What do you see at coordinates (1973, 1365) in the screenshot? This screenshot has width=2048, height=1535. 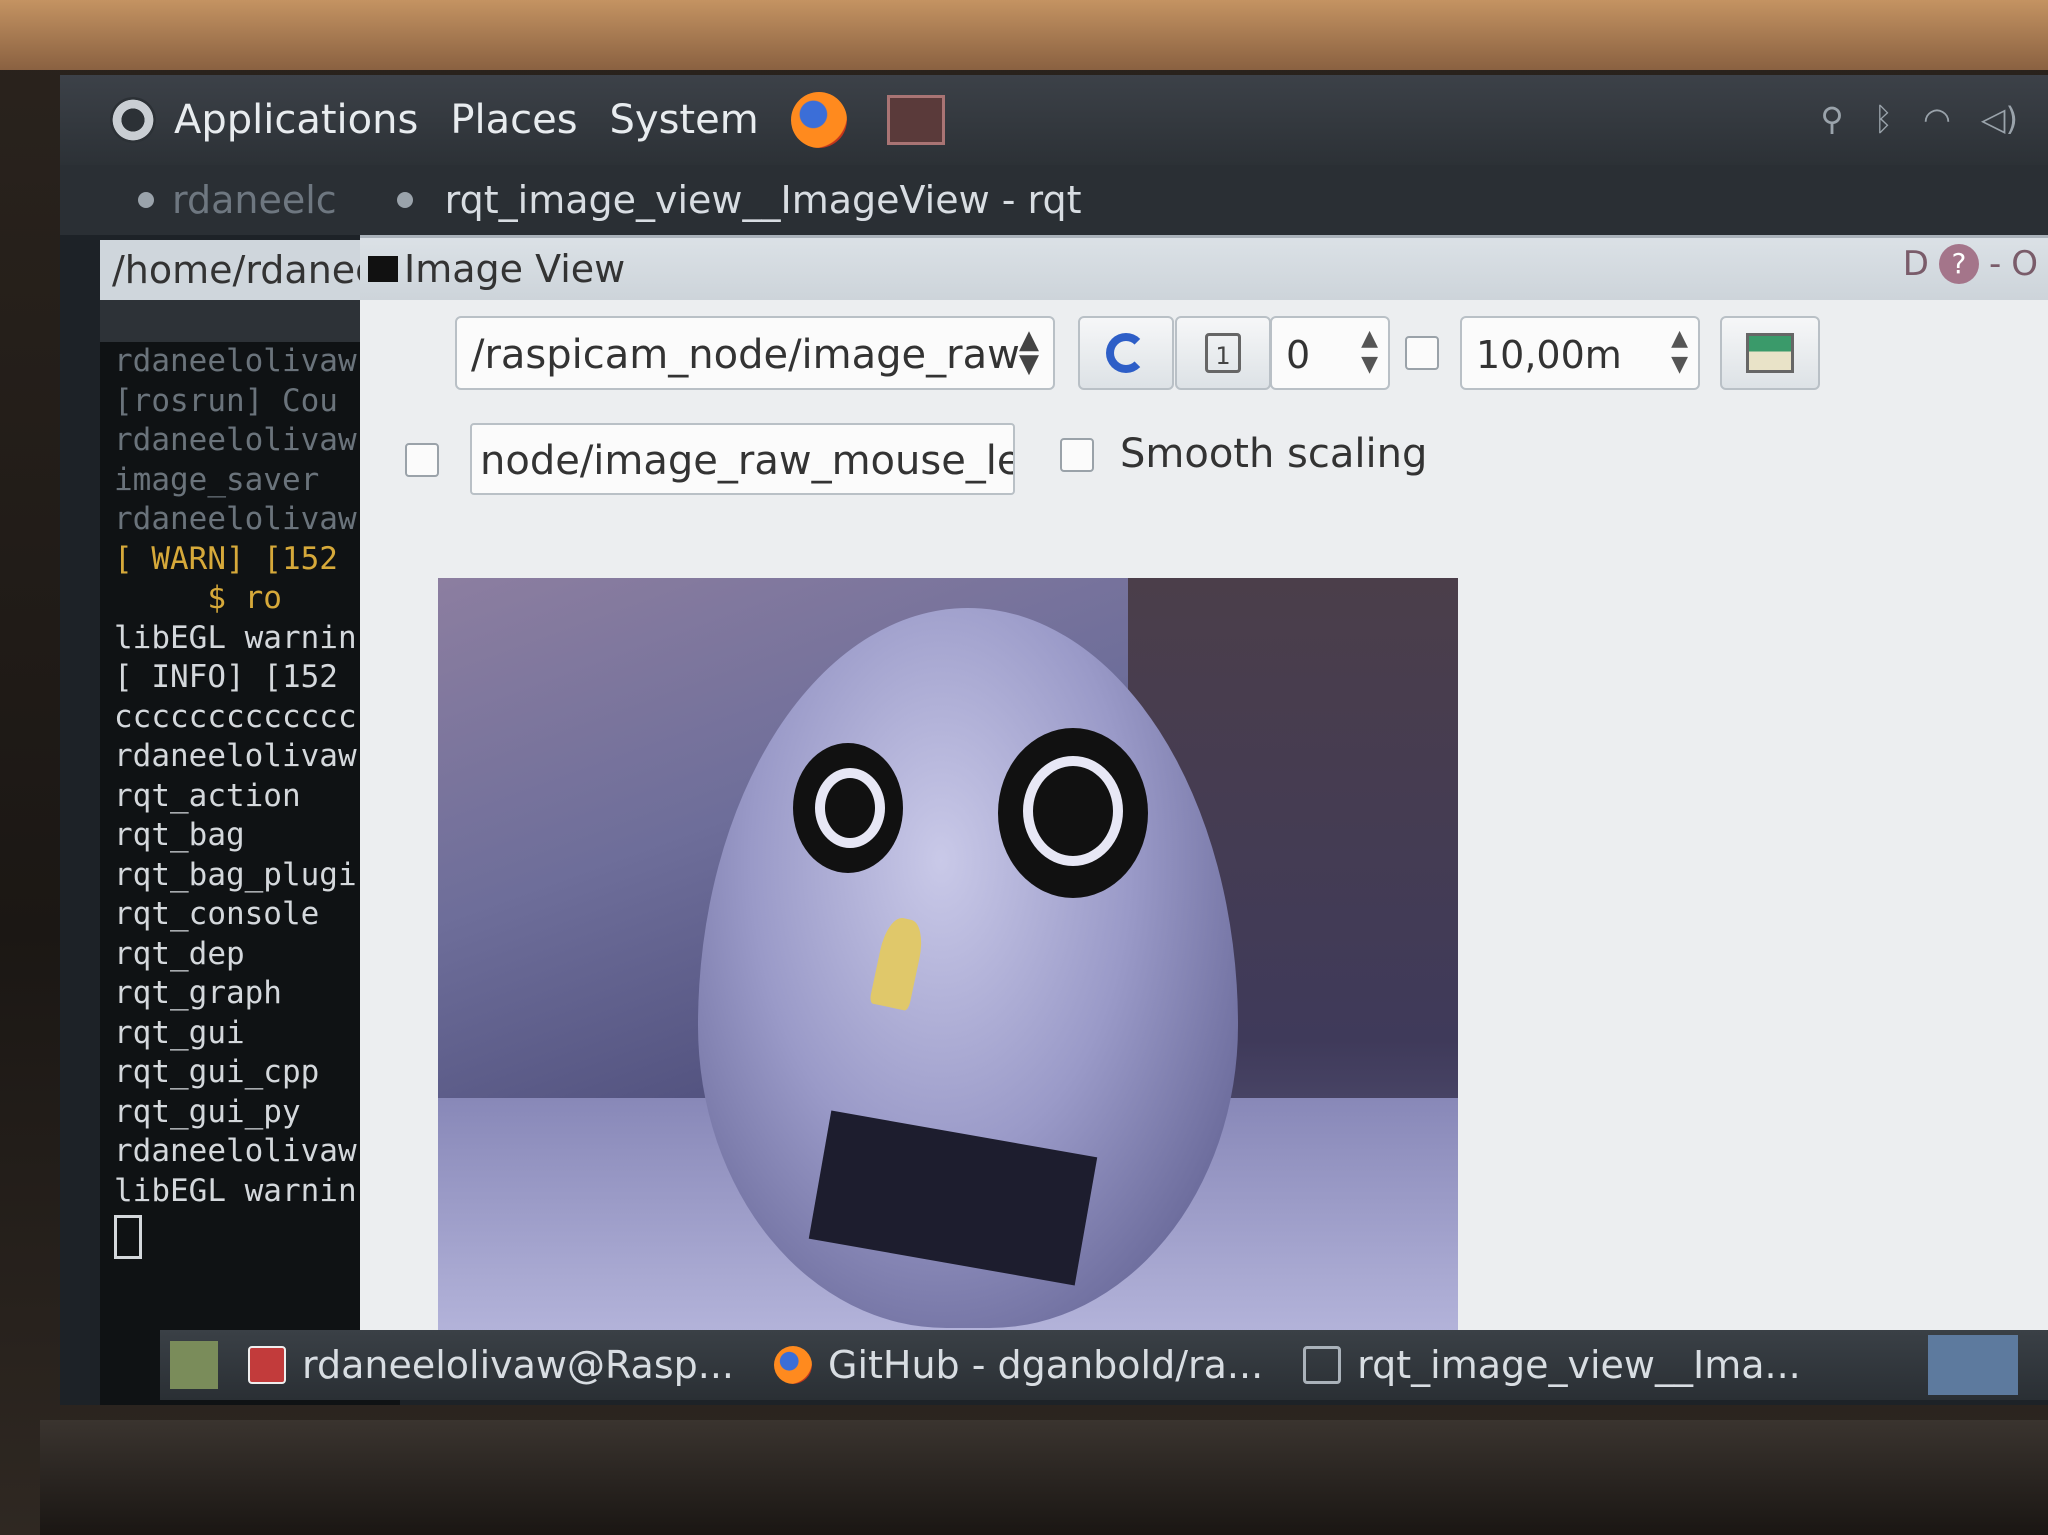 I see `workspace-switcher` at bounding box center [1973, 1365].